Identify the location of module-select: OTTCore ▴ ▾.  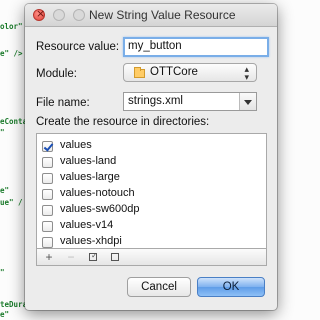
(190, 72).